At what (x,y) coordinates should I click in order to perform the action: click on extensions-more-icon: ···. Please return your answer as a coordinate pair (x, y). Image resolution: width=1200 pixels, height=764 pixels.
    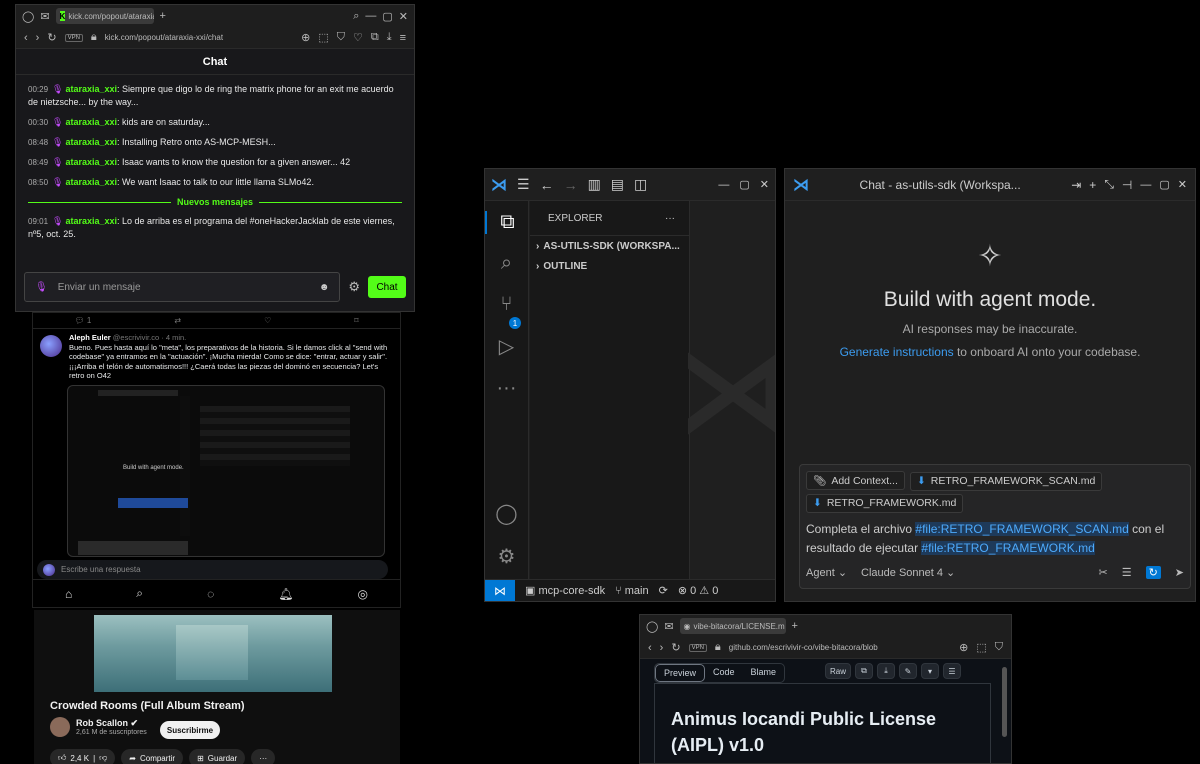
    Looking at the image, I should click on (507, 388).